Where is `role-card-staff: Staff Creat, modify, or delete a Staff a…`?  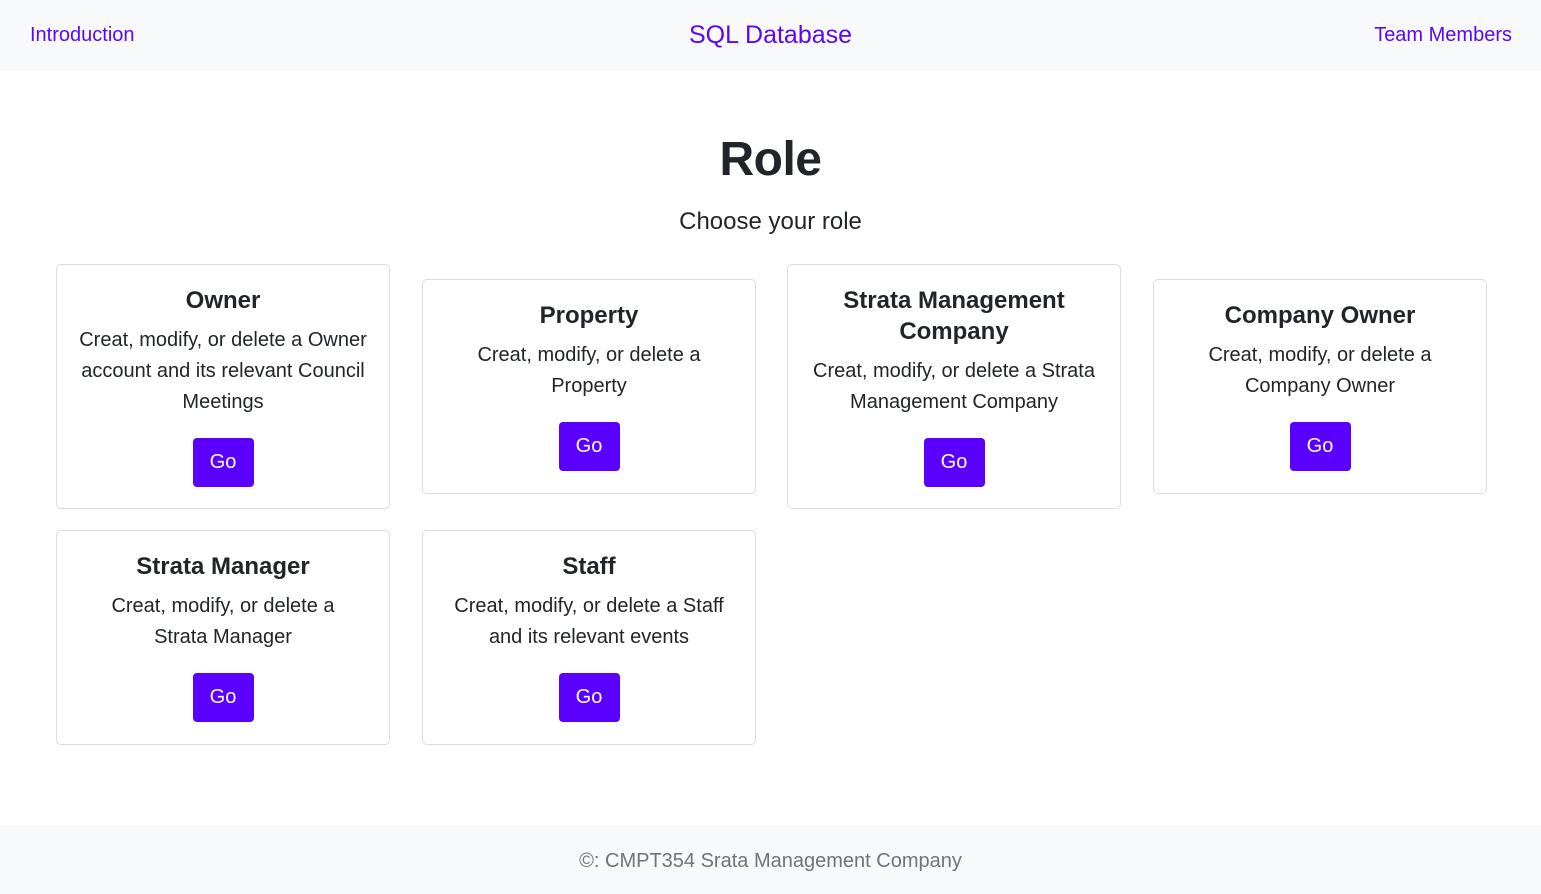 role-card-staff: Staff Creat, modify, or delete a Staff a… is located at coordinates (589, 637).